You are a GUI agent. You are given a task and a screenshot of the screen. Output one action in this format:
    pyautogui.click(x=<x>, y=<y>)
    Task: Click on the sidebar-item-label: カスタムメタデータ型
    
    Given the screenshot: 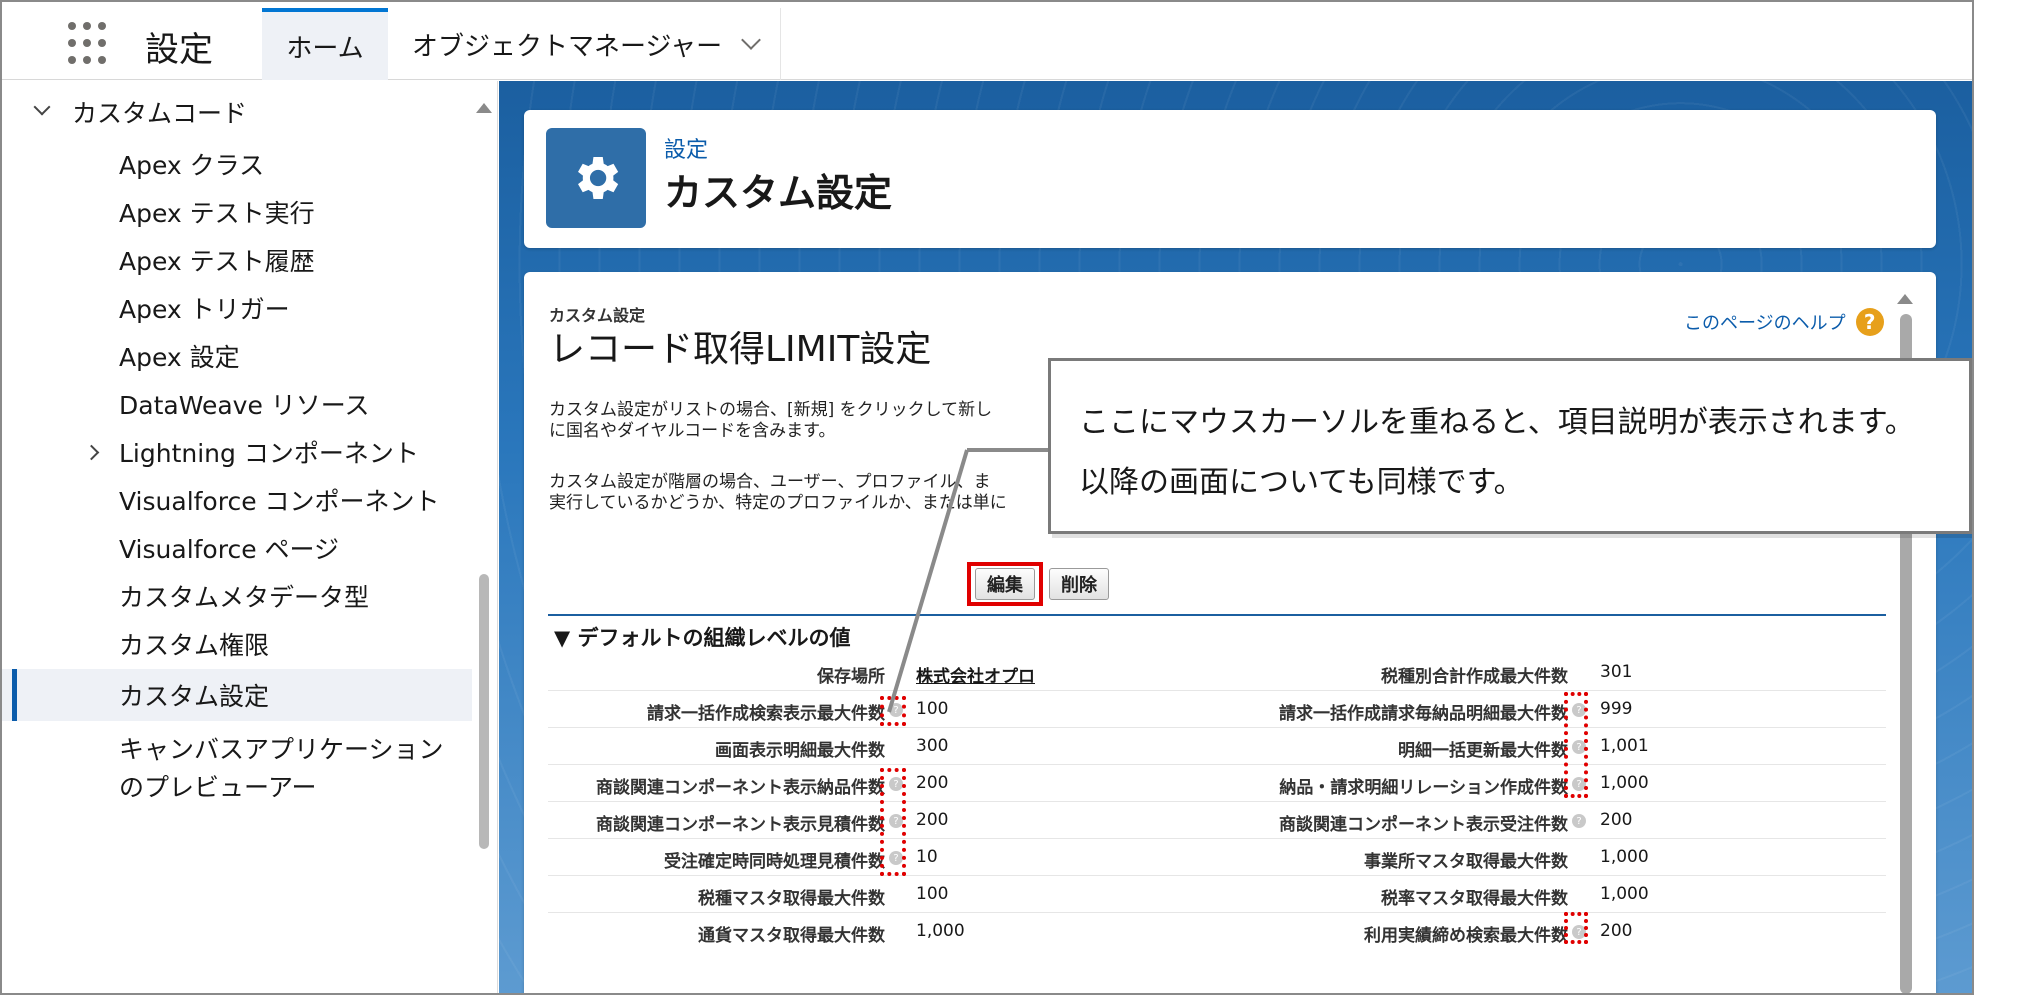 What is the action you would take?
    pyautogui.click(x=244, y=597)
    